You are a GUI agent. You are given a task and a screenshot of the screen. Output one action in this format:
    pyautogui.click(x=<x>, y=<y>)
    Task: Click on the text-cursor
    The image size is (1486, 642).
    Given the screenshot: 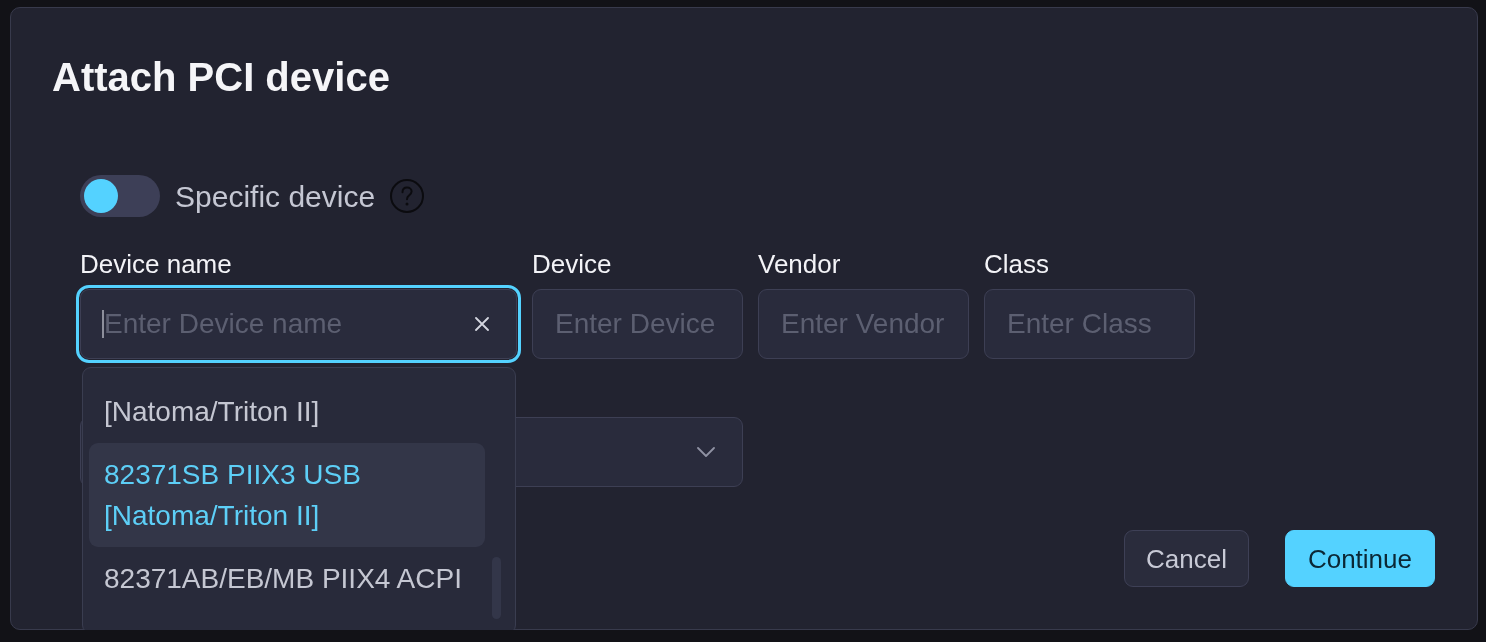 What is the action you would take?
    pyautogui.click(x=103, y=324)
    